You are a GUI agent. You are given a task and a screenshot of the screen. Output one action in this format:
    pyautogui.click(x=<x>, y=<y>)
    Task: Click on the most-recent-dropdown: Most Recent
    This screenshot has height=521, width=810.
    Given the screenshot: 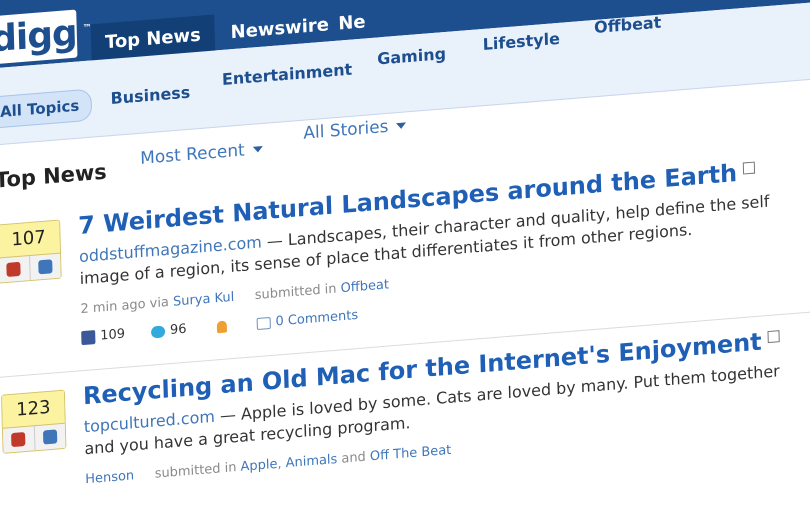 What is the action you would take?
    pyautogui.click(x=201, y=154)
    